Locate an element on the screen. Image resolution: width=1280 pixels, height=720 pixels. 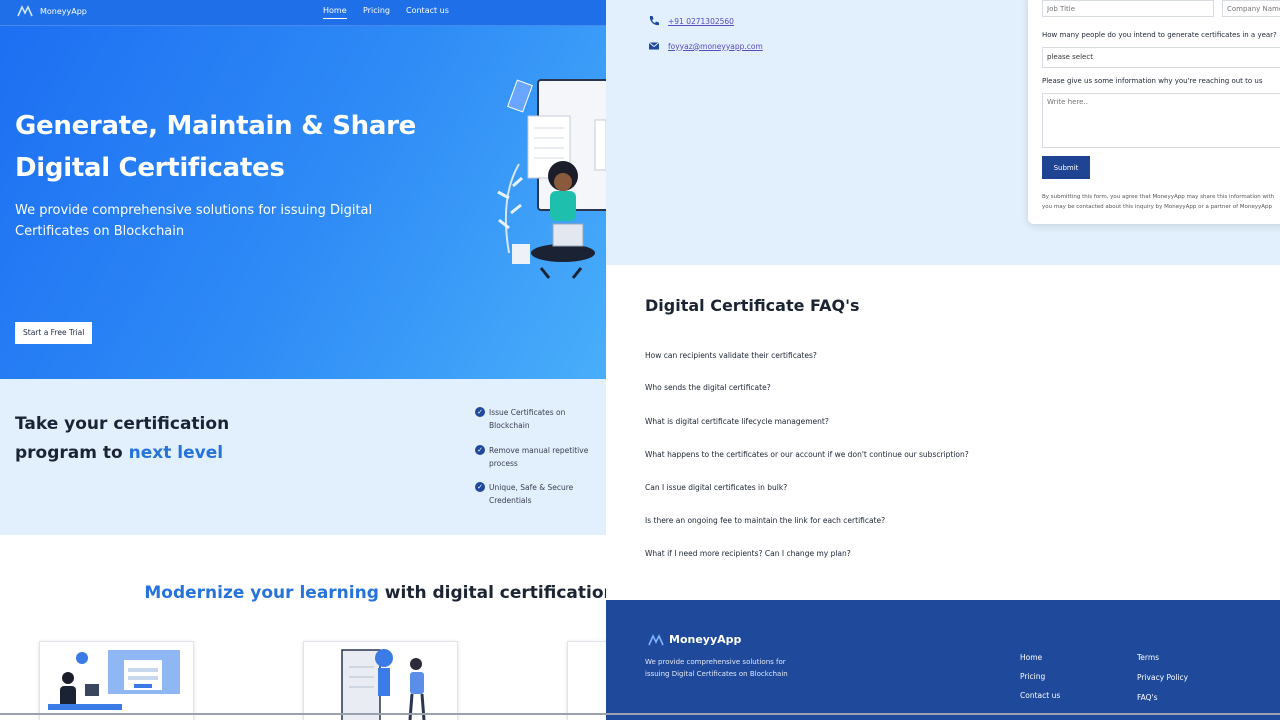
feature-card-verify is located at coordinates (380, 680).